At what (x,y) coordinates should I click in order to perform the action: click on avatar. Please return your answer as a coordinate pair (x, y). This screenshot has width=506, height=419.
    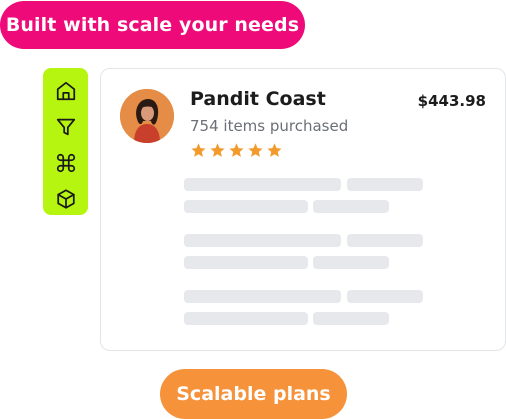
    Looking at the image, I should click on (147, 116).